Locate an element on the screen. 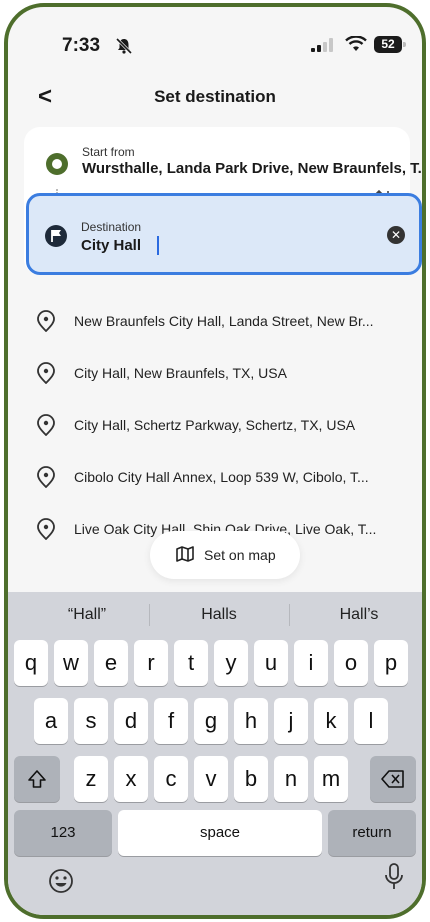 This screenshot has height=922, width=430. key: t is located at coordinates (191, 663).